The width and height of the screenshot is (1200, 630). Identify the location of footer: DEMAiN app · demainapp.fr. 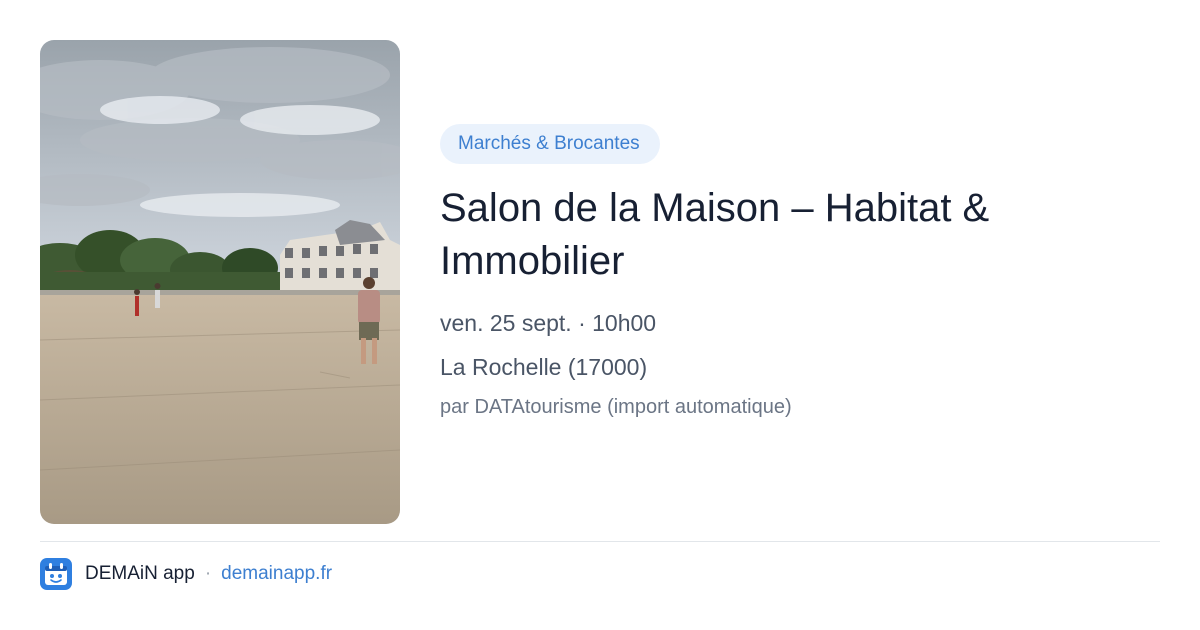
(186, 574).